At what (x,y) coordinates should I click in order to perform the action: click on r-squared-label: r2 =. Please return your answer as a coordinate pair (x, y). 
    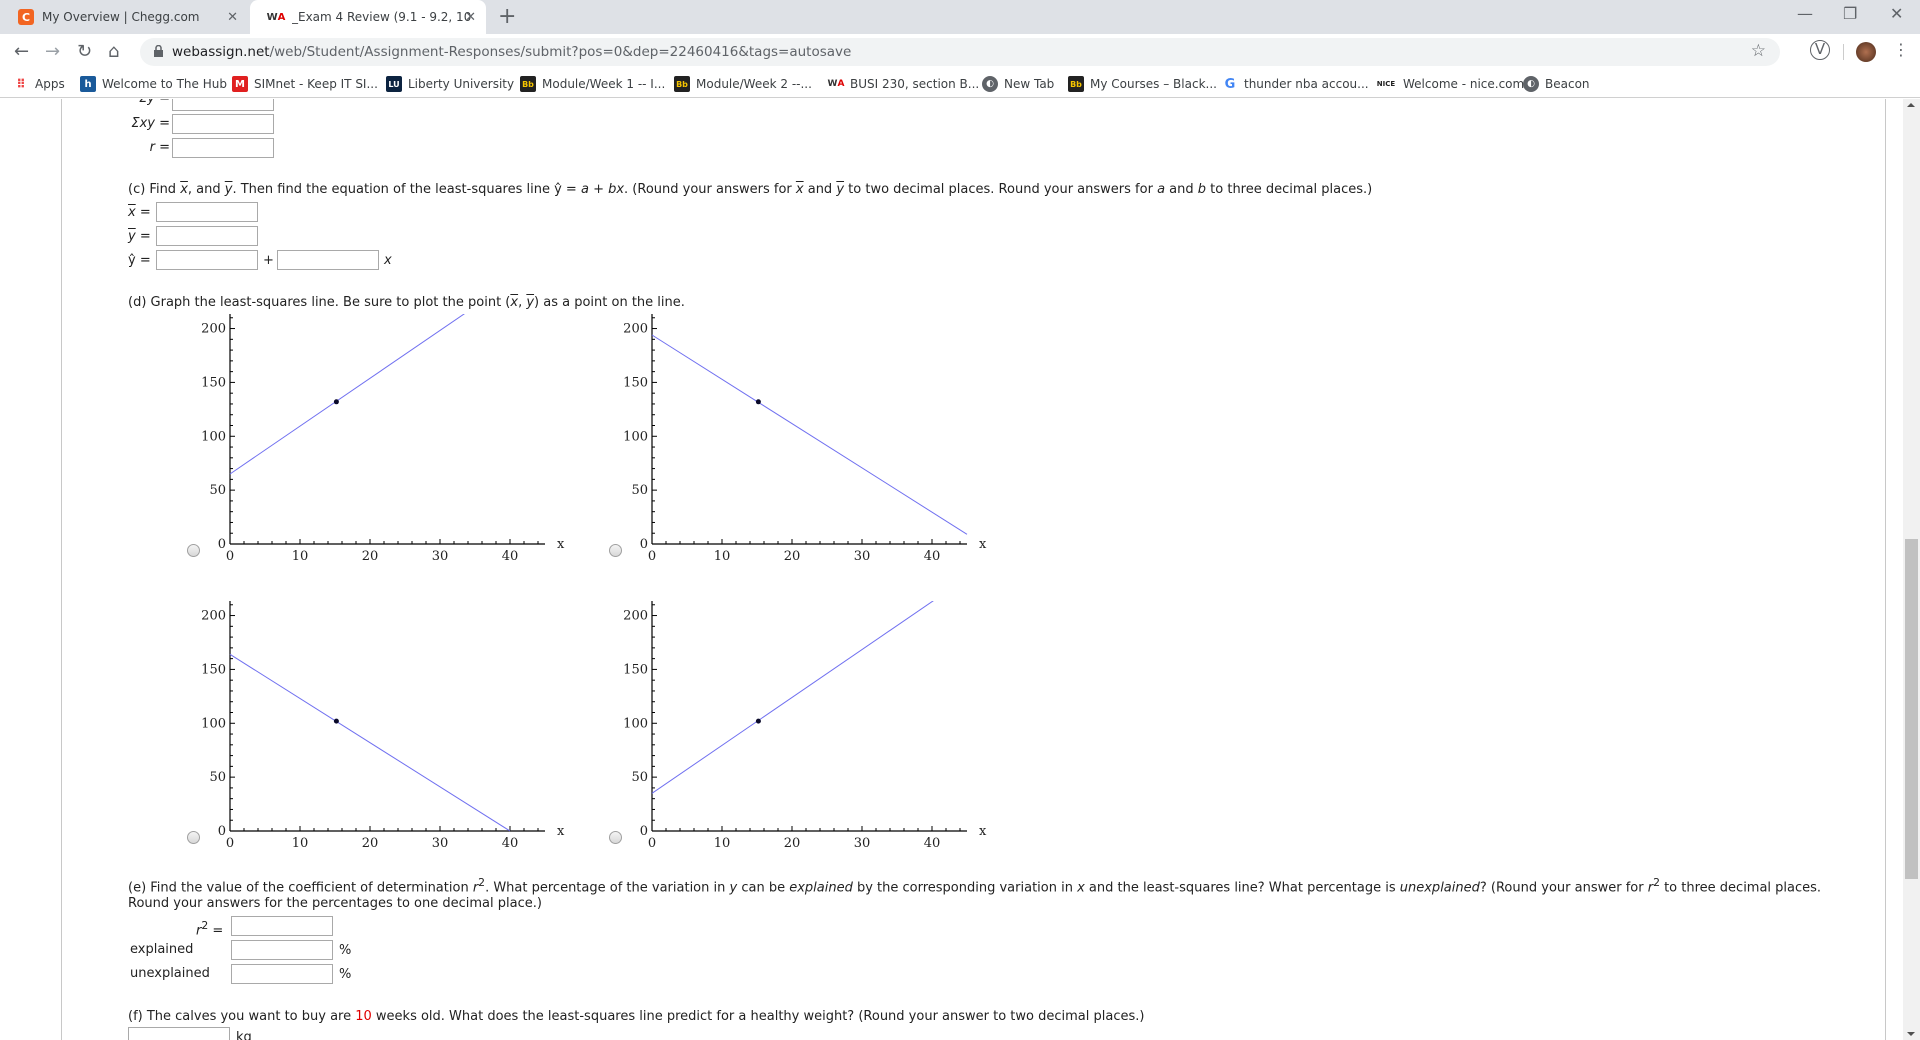
    Looking at the image, I should click on (210, 929).